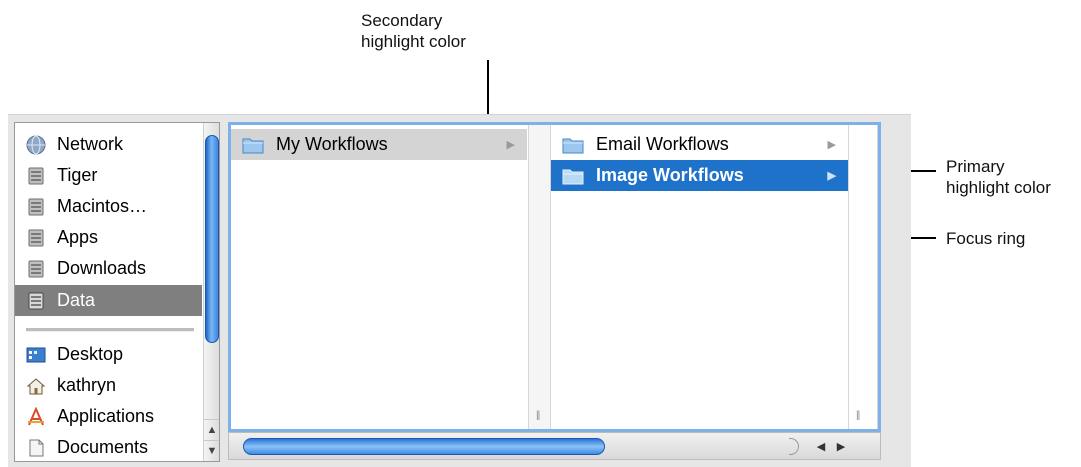 The height and width of the screenshot is (467, 1081). What do you see at coordinates (211, 450) in the screenshot?
I see `scroll-down-arrow-icon: ▼` at bounding box center [211, 450].